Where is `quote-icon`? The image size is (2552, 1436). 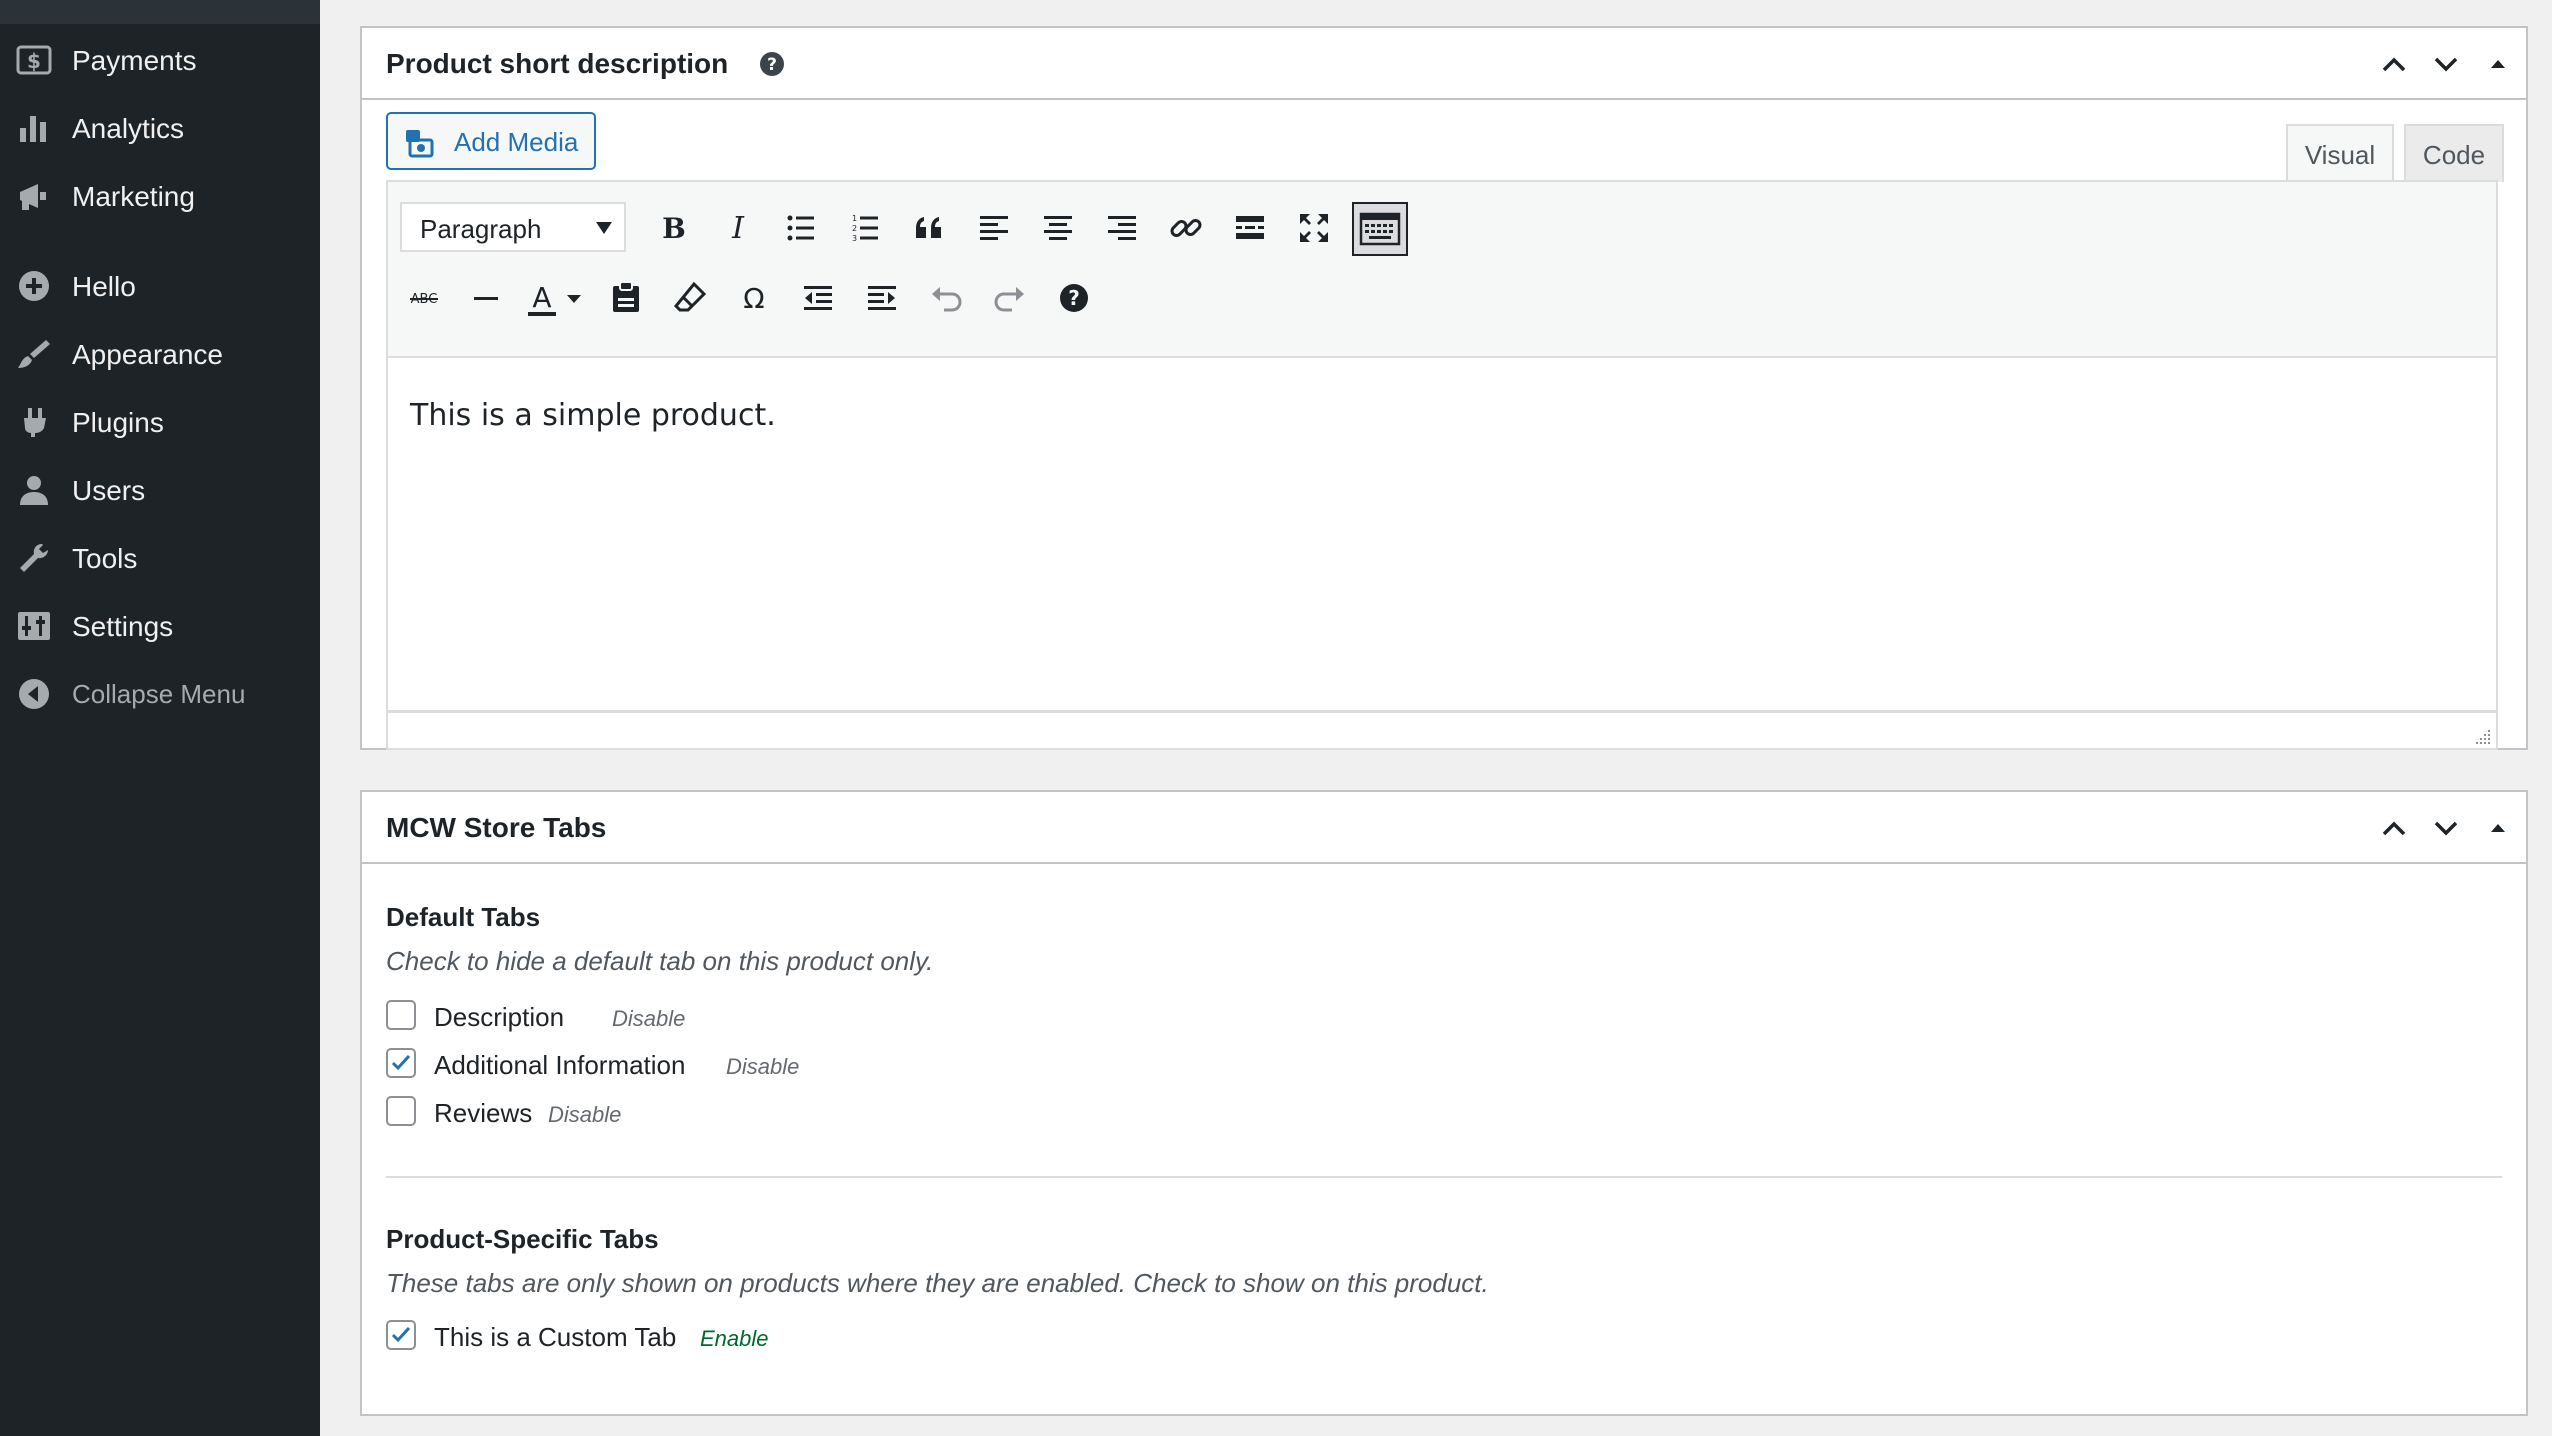
quote-icon is located at coordinates (928, 227).